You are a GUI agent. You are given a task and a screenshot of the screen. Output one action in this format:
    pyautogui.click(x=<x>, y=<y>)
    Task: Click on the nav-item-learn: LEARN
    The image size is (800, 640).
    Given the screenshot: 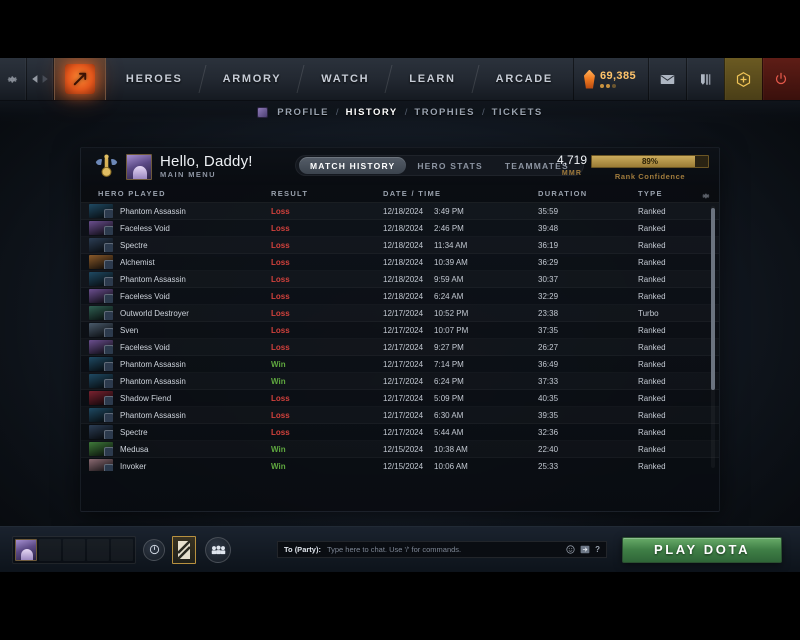 What is the action you would take?
    pyautogui.click(x=432, y=79)
    